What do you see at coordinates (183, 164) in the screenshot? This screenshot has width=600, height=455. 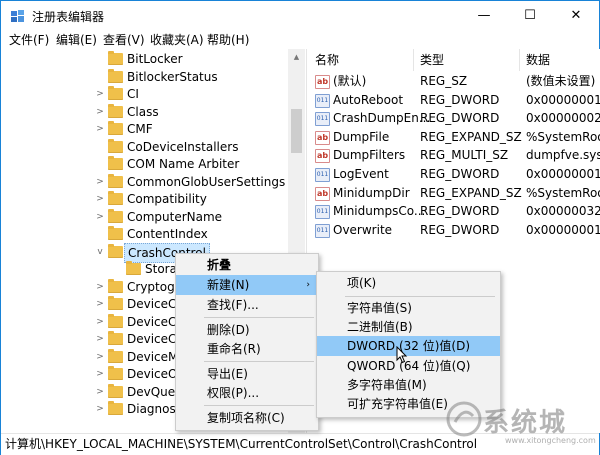 I see `tree-item-label: COM Name Arbiter` at bounding box center [183, 164].